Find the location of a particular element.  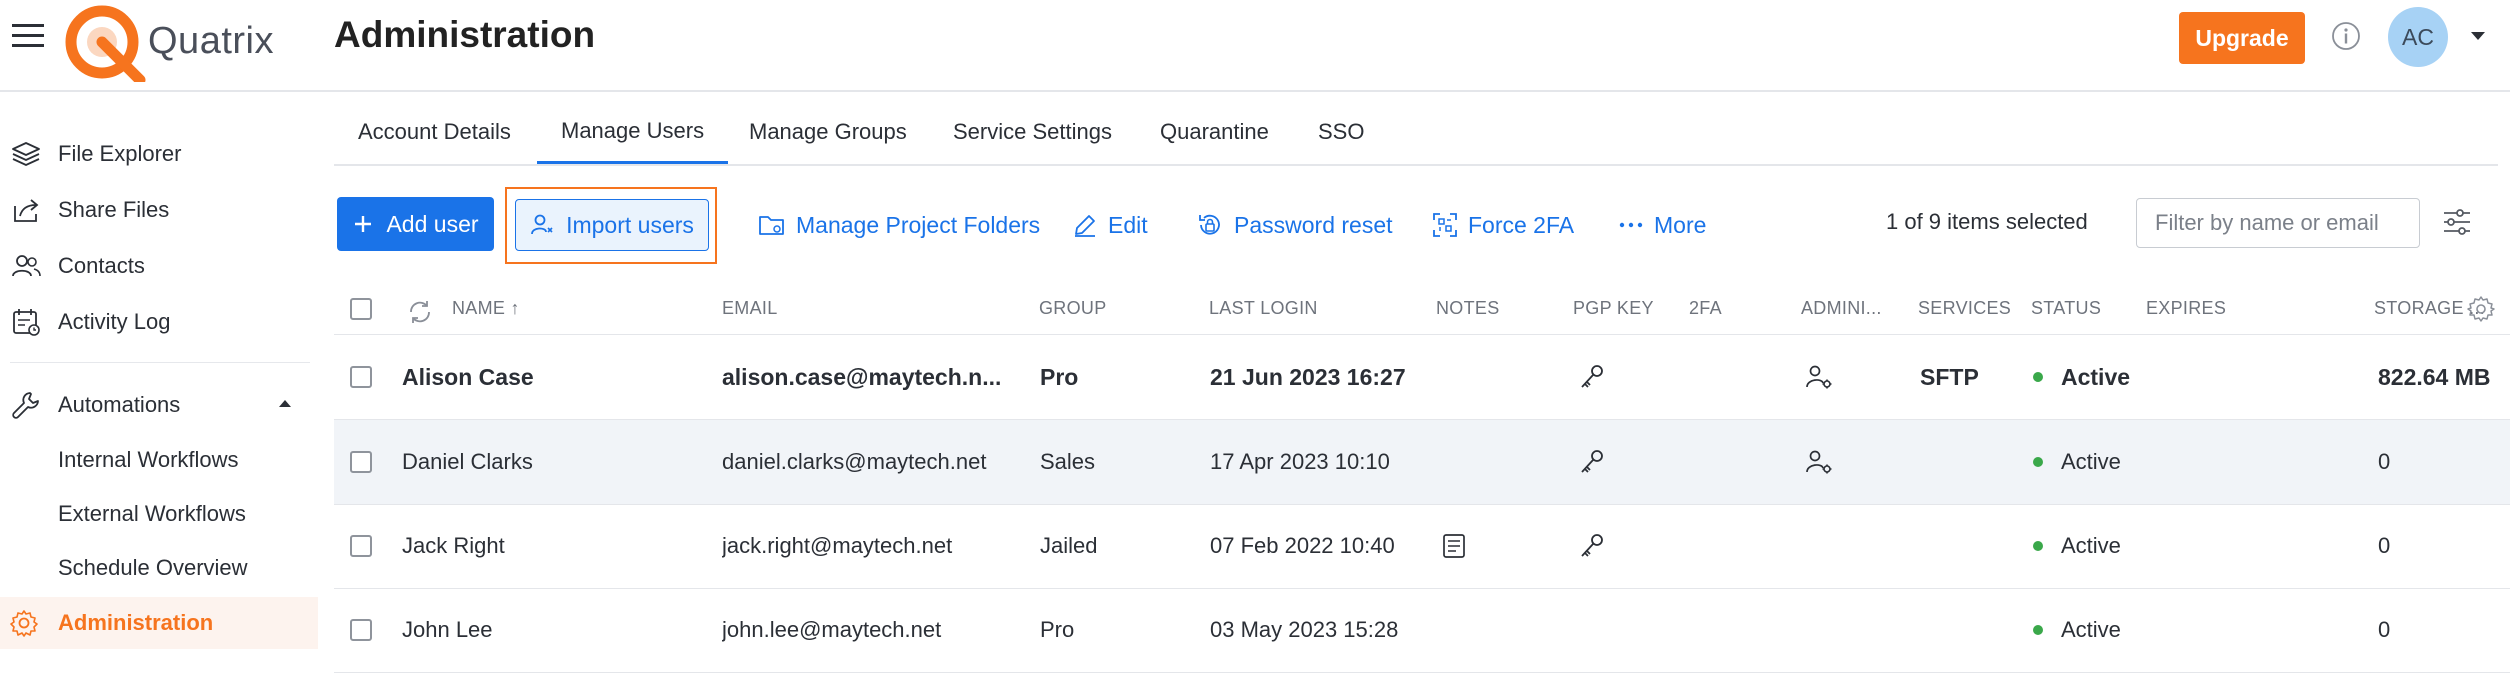

caret-up-icon is located at coordinates (285, 403).